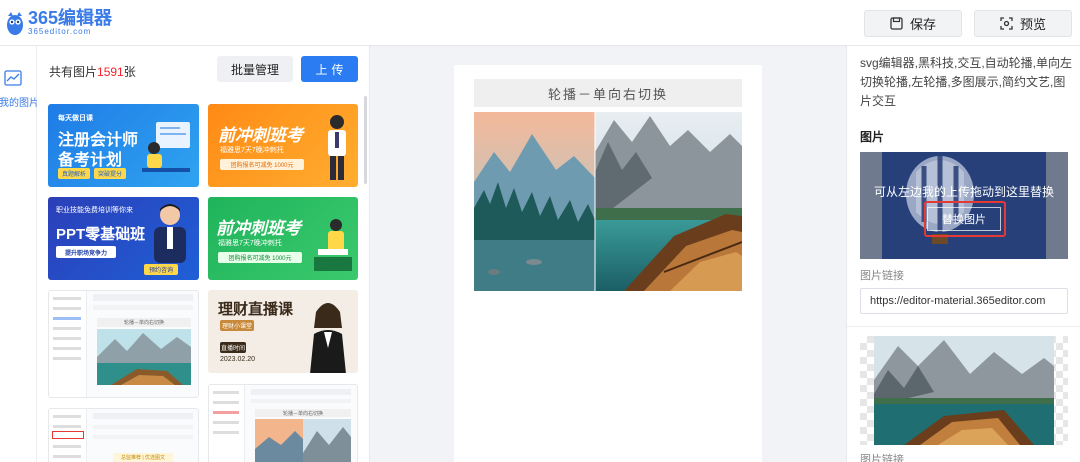  I want to click on thumb-title: 理财直播课, so click(256, 309).